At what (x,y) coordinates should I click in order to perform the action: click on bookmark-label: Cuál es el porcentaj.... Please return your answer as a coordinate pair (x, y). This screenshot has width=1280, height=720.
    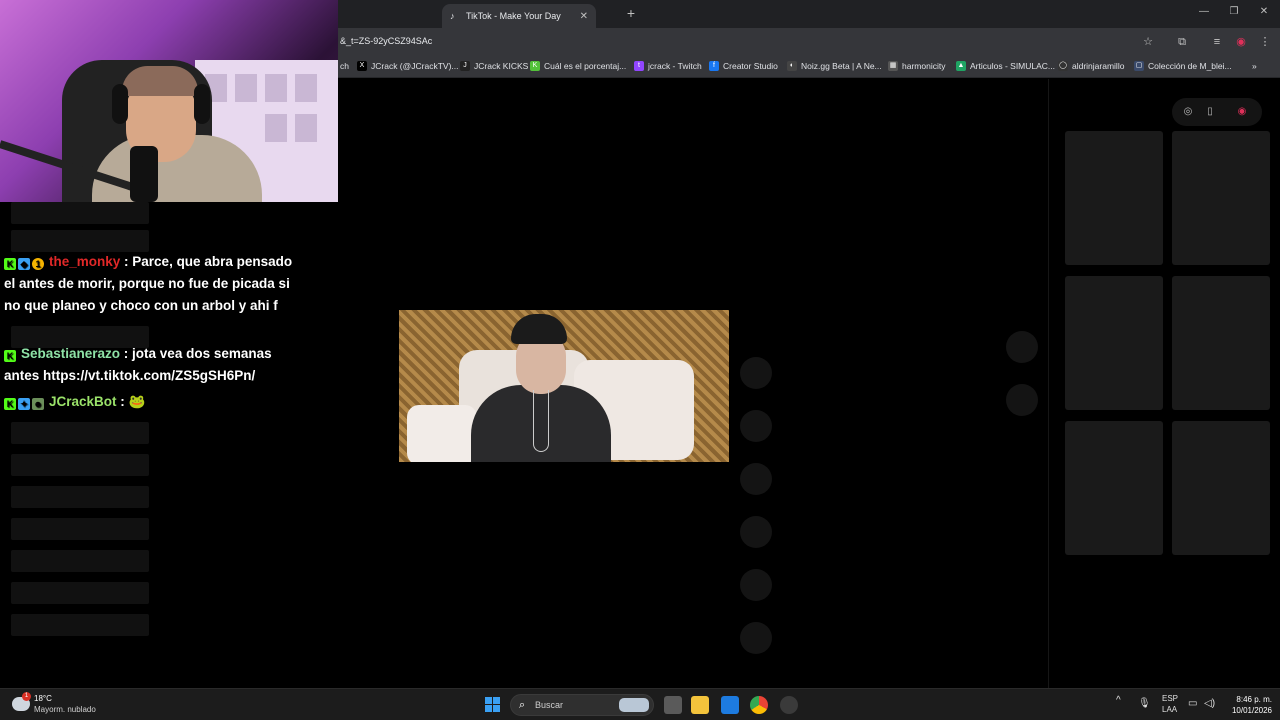
    Looking at the image, I should click on (585, 66).